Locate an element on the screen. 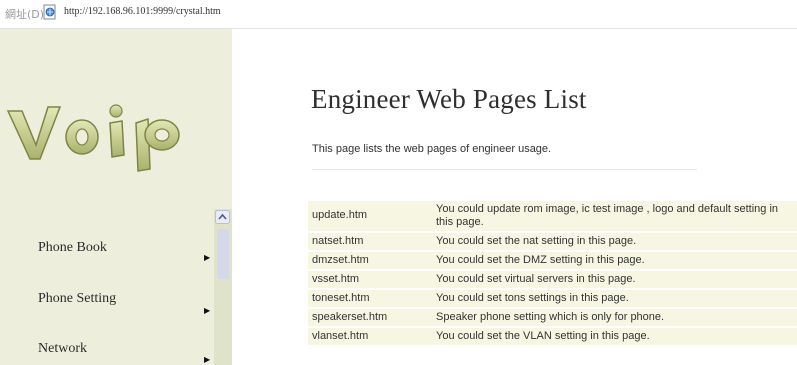  sidebar-scrollbar is located at coordinates (223, 287).